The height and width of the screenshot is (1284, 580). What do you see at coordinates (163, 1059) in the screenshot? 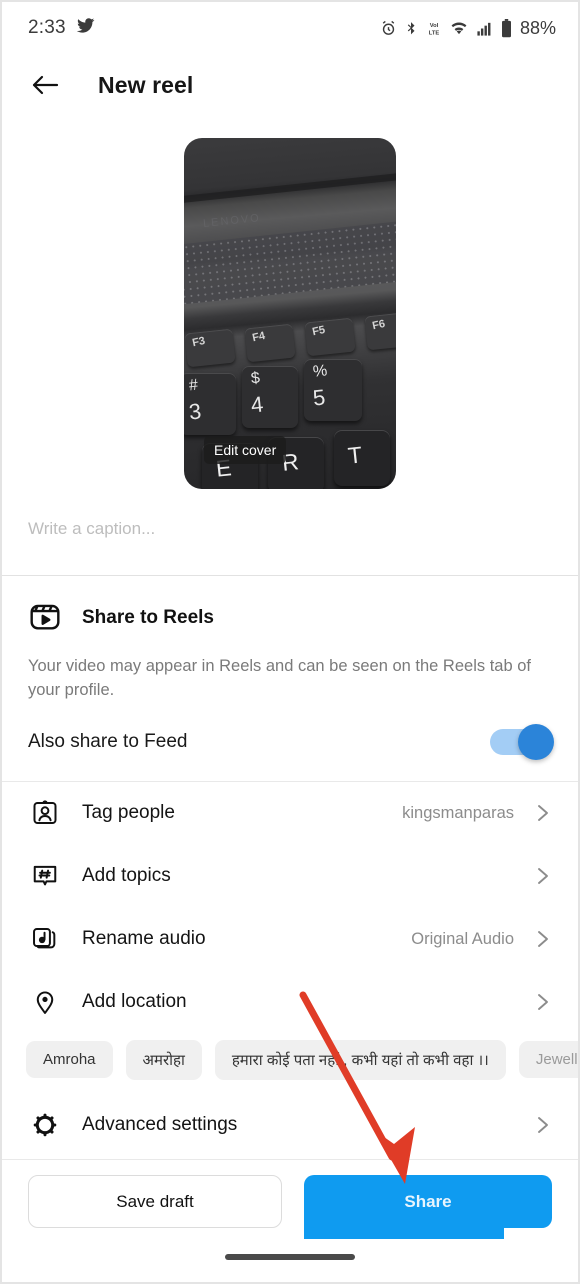
I see `location-chip: अमरोहा` at bounding box center [163, 1059].